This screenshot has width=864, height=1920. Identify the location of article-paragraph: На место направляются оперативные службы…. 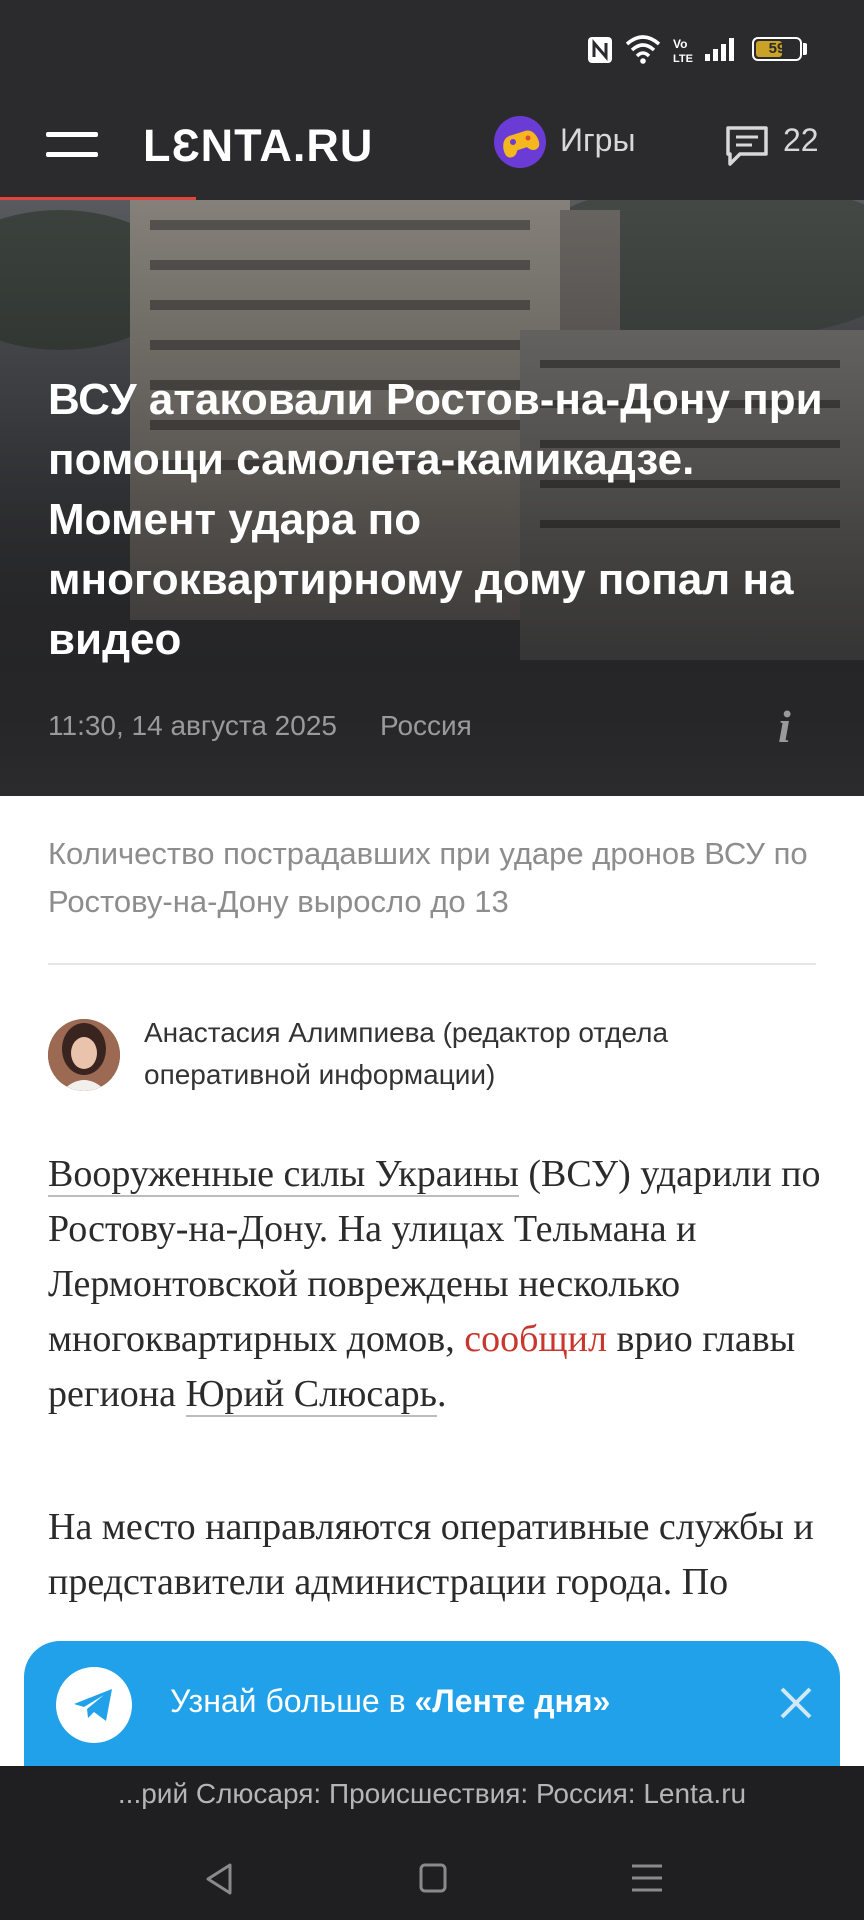
(431, 1554).